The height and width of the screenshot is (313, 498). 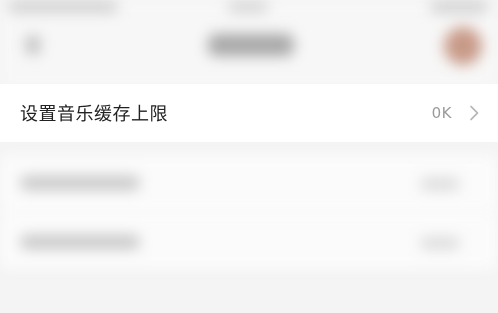 I want to click on blurred-page-title, so click(x=251, y=45).